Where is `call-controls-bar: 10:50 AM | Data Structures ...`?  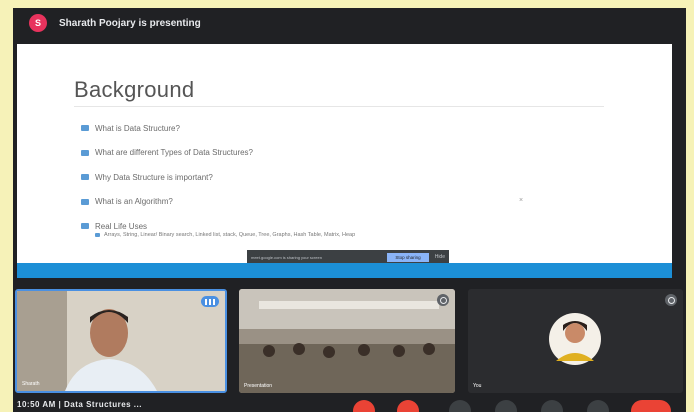 call-controls-bar: 10:50 AM | Data Structures ... is located at coordinates (349, 405).